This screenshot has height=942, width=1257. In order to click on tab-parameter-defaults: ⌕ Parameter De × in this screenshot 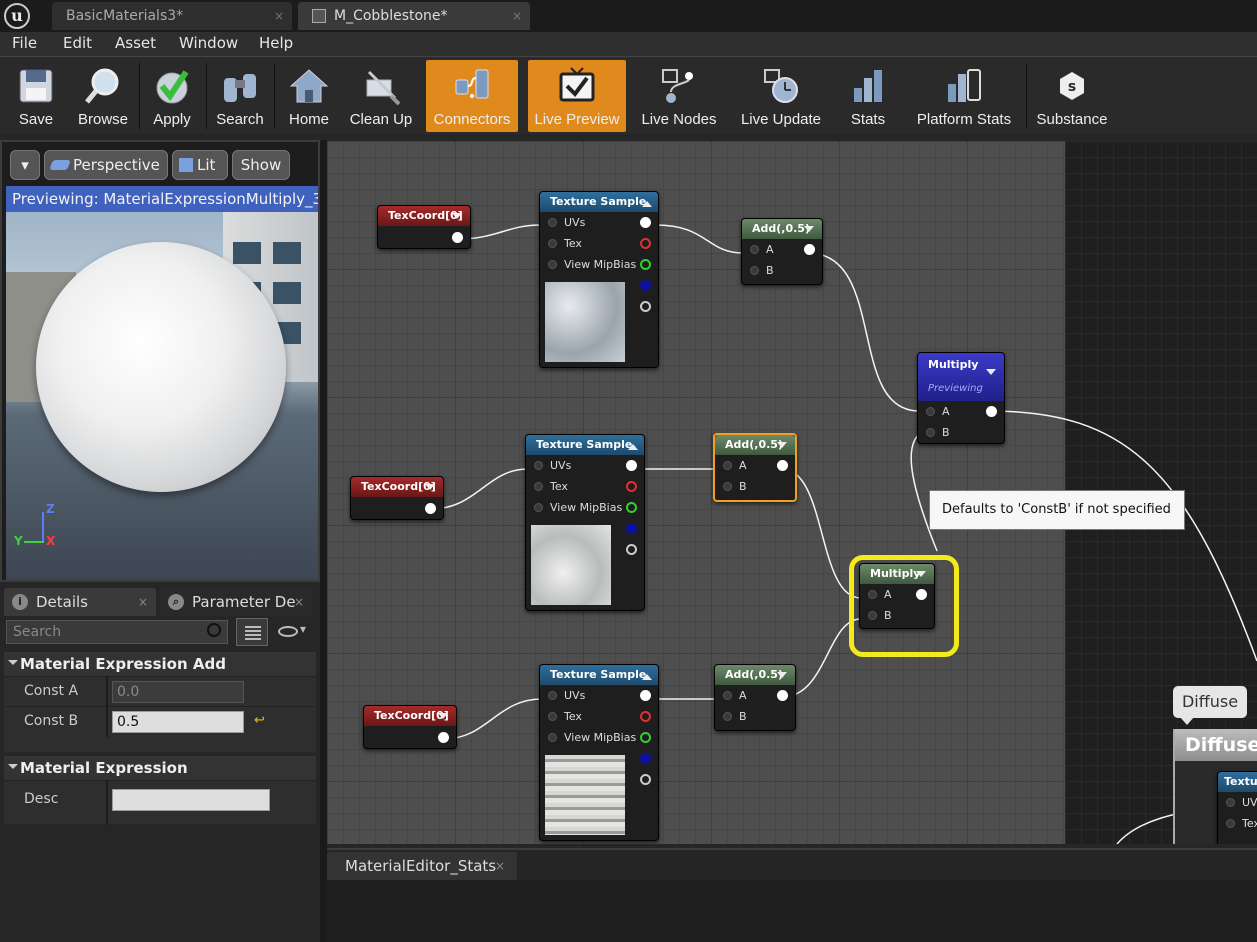, I will do `click(236, 602)`.